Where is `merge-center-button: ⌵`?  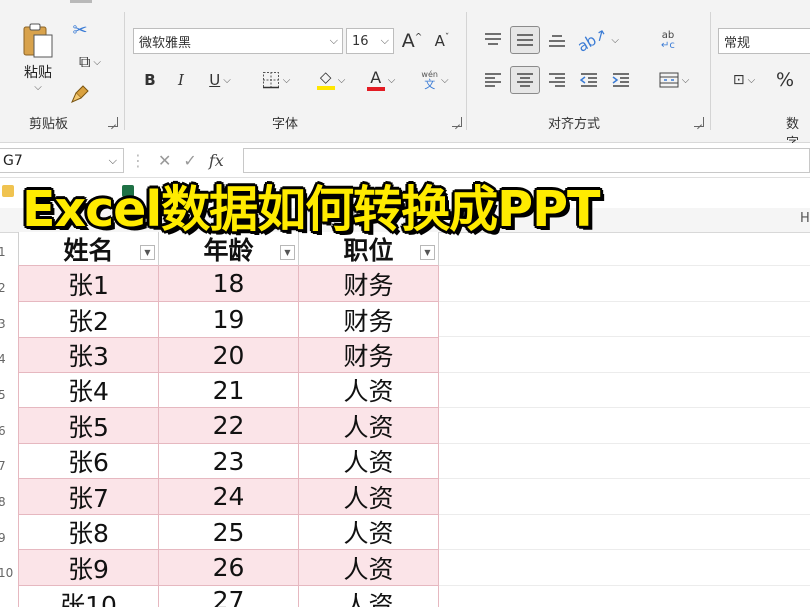
merge-center-button: ⌵ is located at coordinates (674, 80).